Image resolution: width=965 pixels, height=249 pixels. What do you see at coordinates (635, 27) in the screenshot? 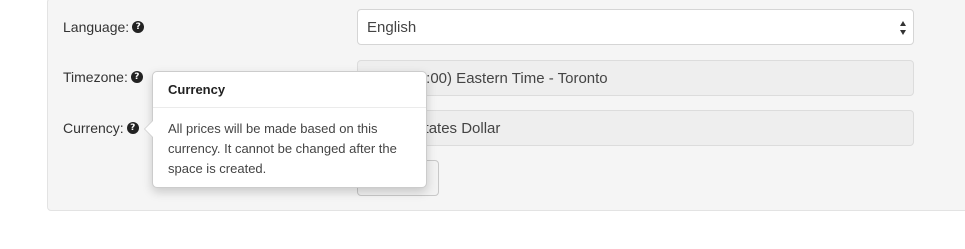
I see `language-select: English` at bounding box center [635, 27].